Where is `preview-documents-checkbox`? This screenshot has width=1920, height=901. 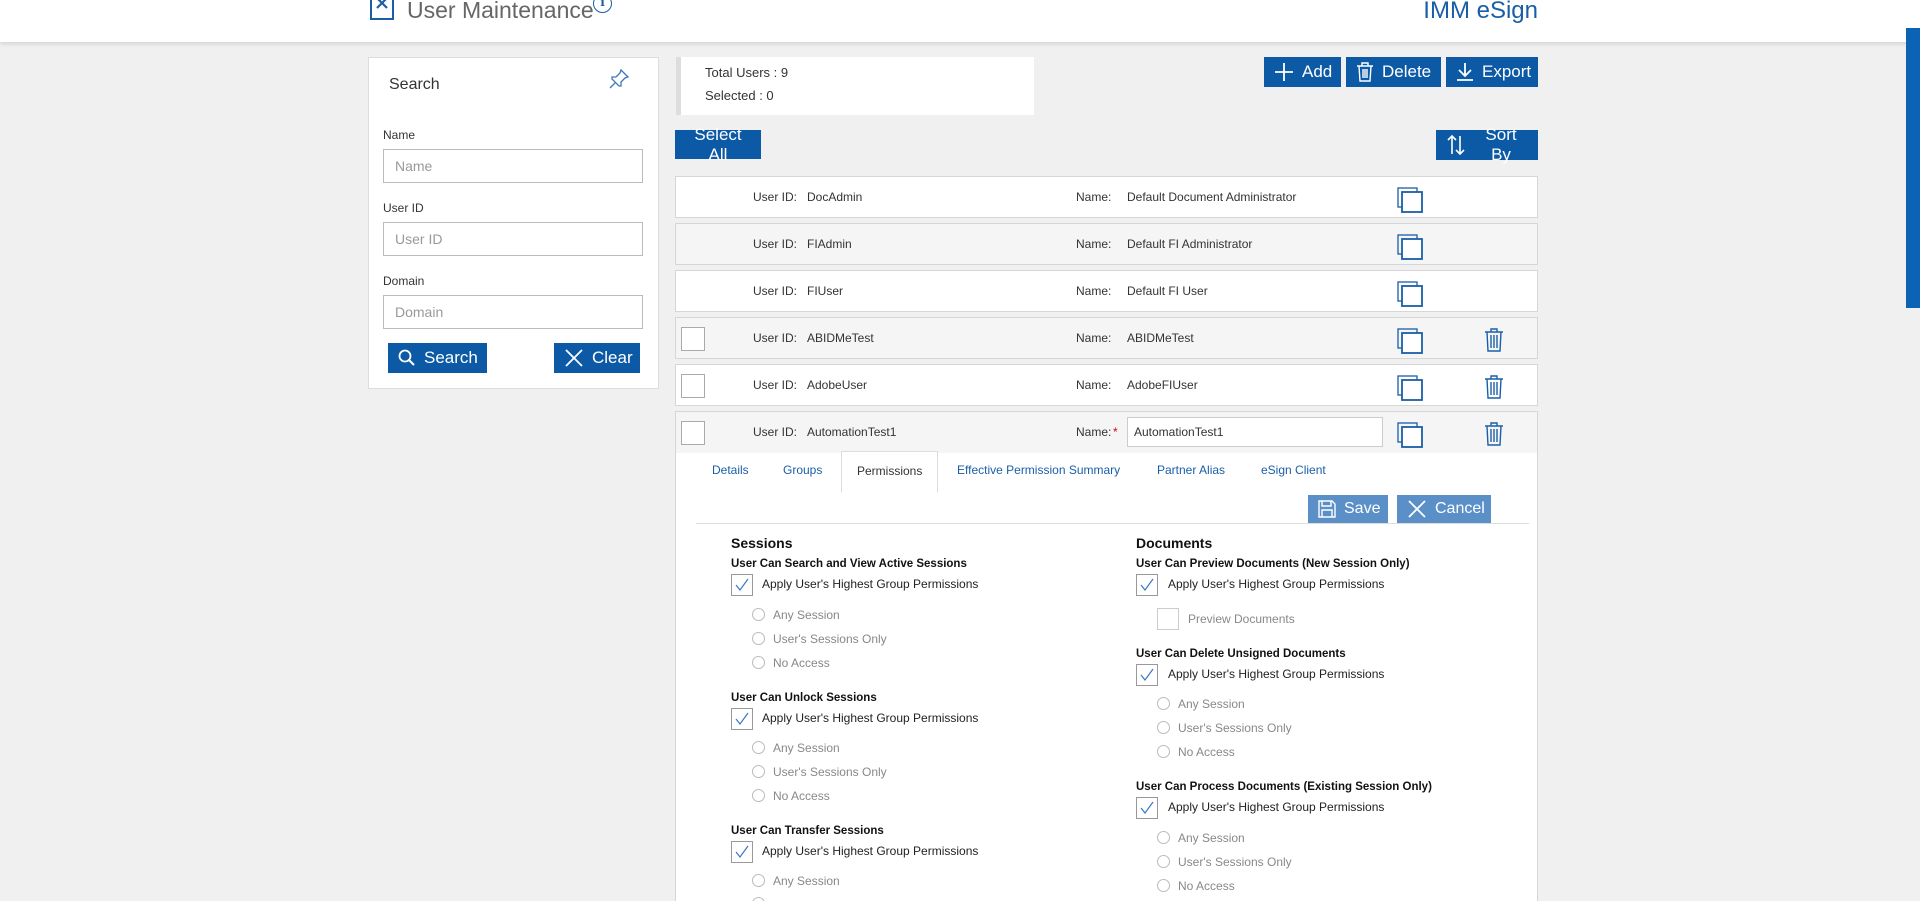
preview-documents-checkbox is located at coordinates (1168, 619).